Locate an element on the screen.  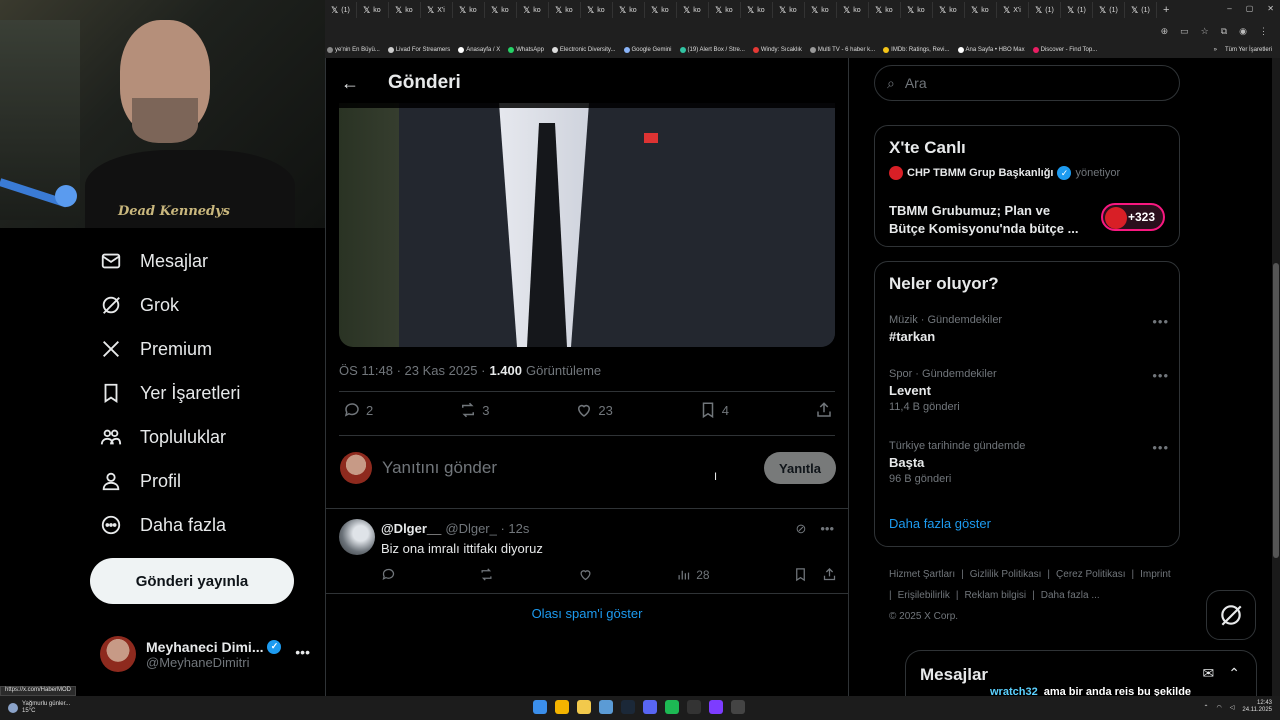
nav-item-yer-i̇şaretleri: Yer İşaretleri is located at coordinates (170, 393).